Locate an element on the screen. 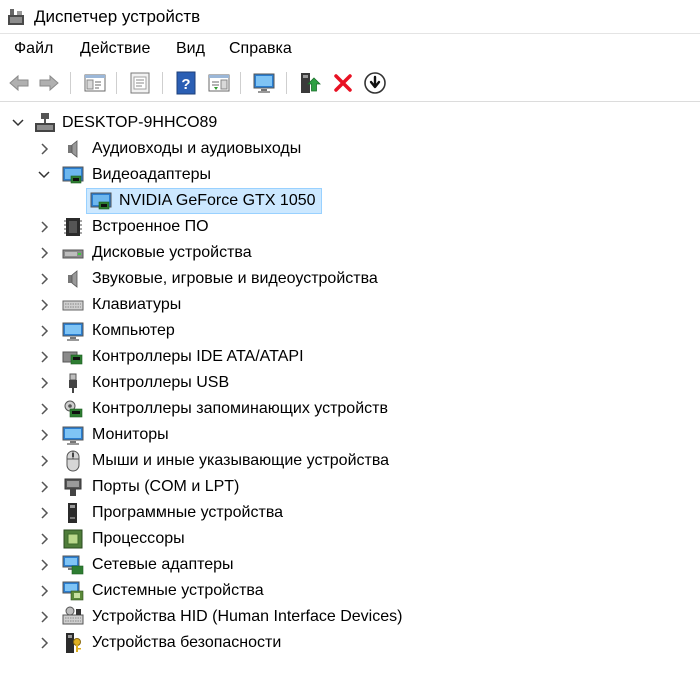  help-icon: ? is located at coordinates (186, 83).